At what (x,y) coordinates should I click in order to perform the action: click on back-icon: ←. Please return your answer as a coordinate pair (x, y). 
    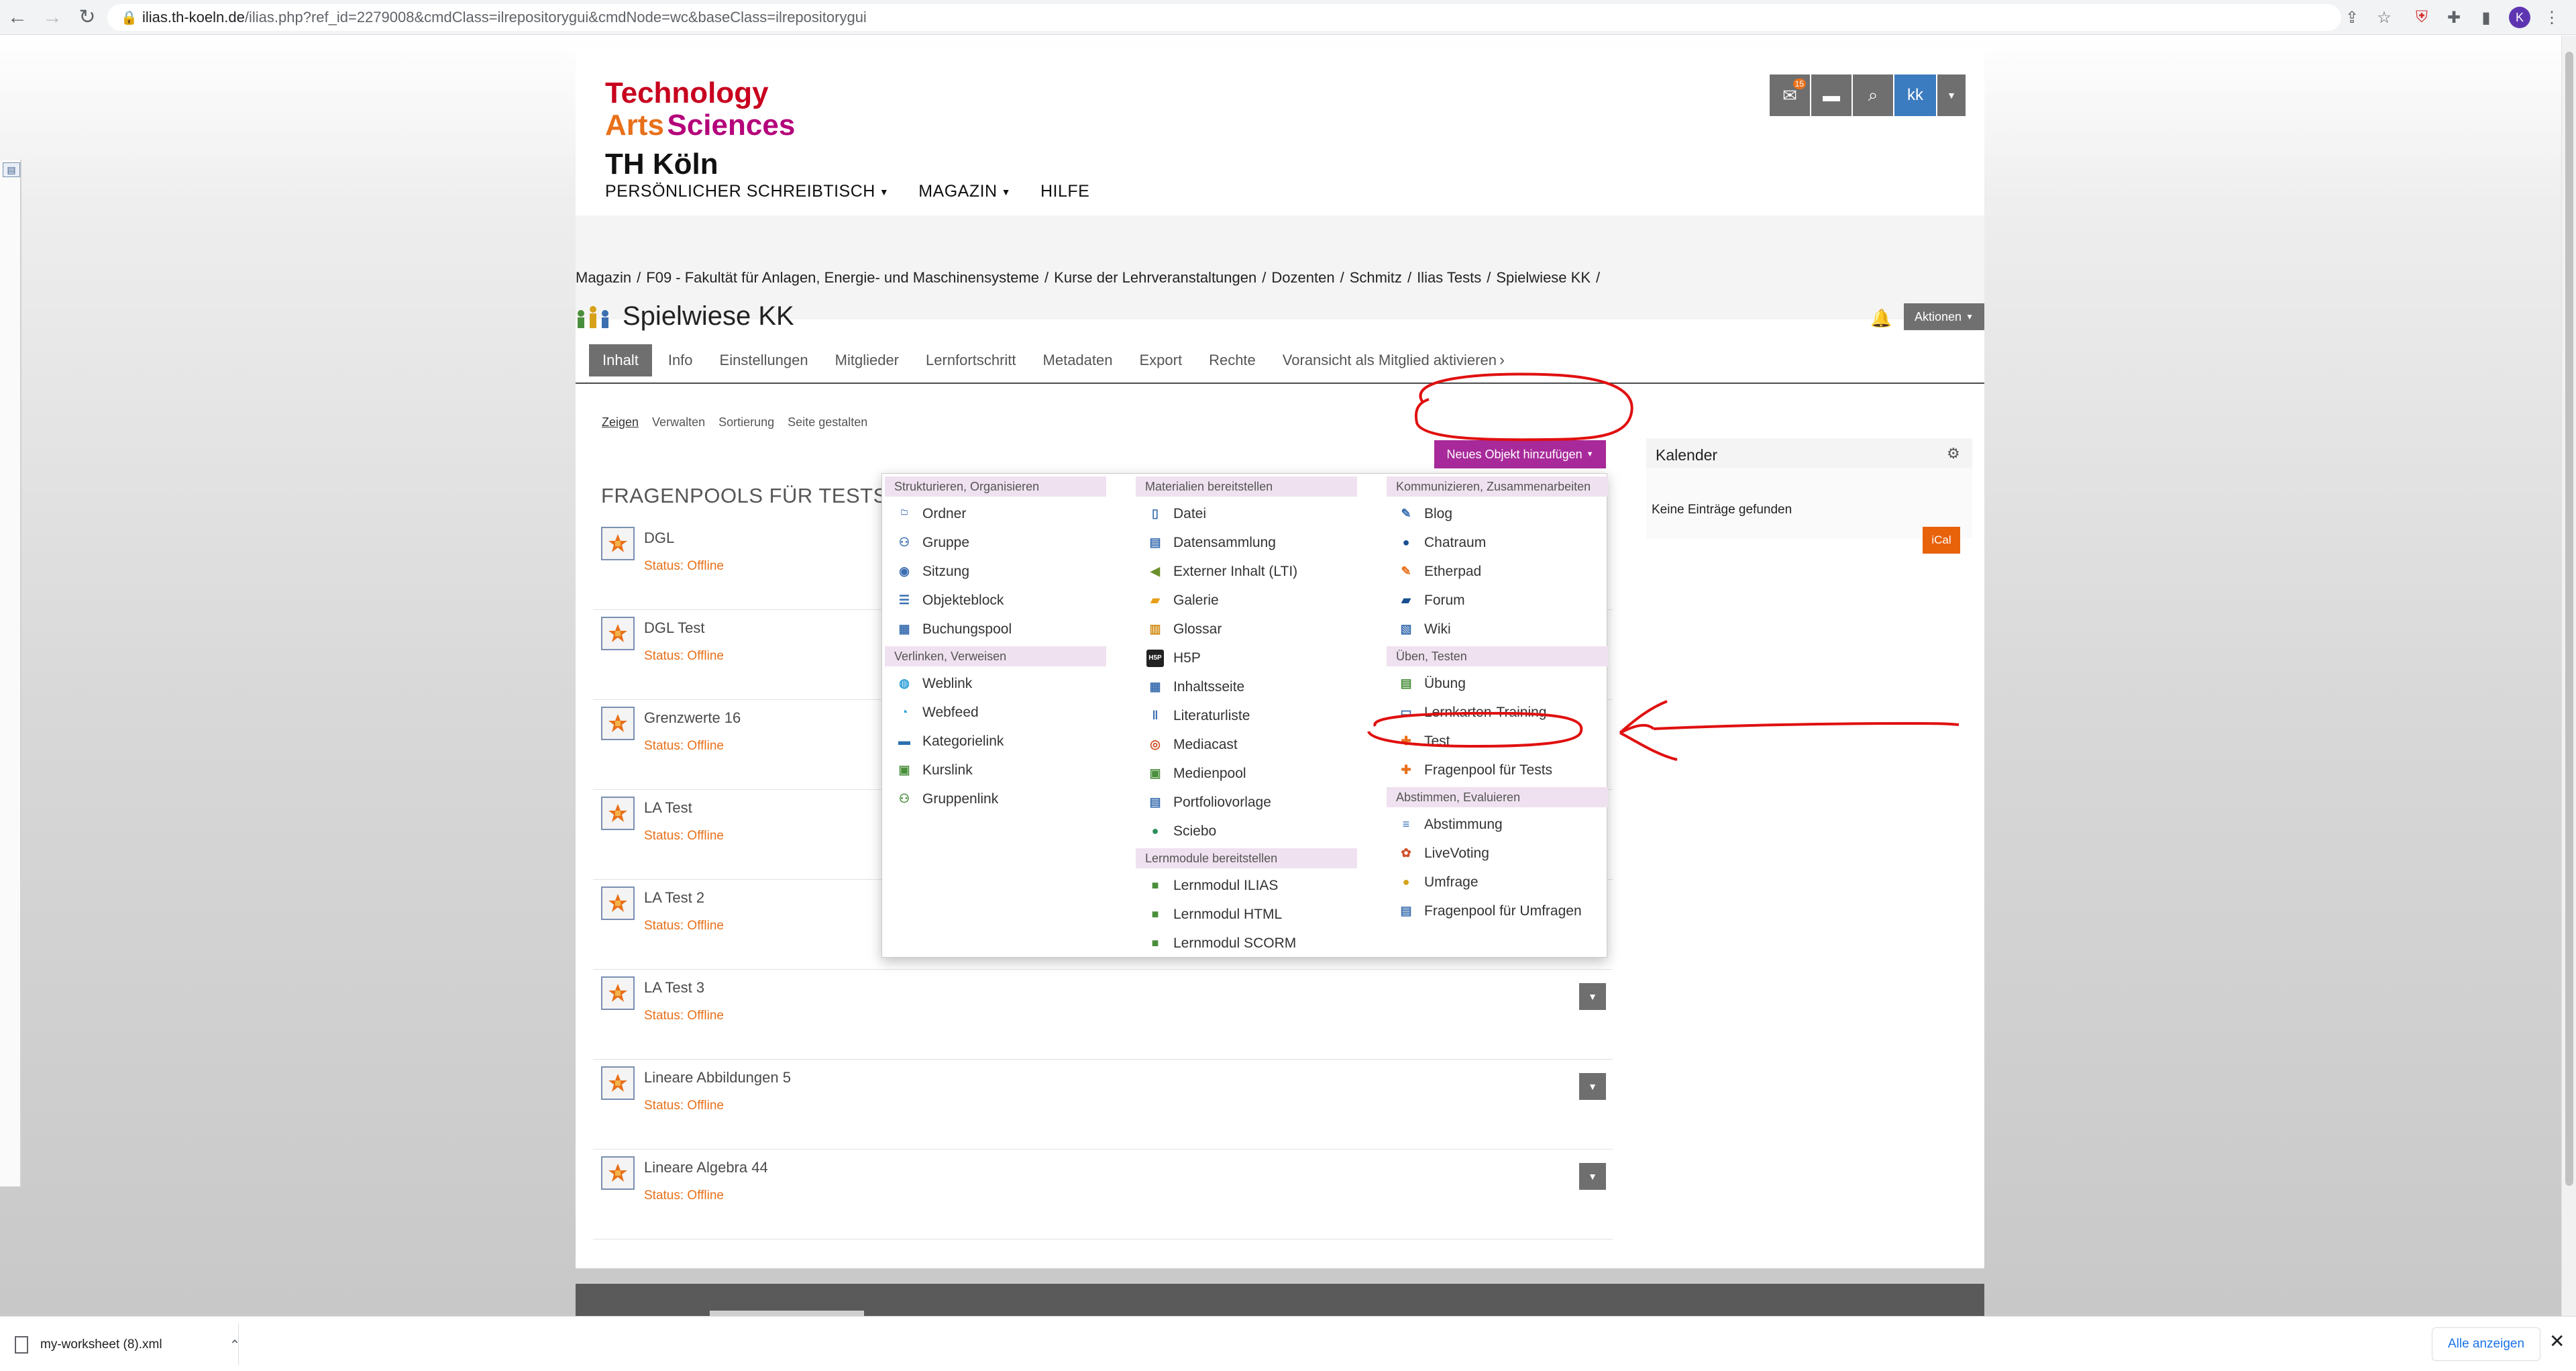
    Looking at the image, I should click on (17, 17).